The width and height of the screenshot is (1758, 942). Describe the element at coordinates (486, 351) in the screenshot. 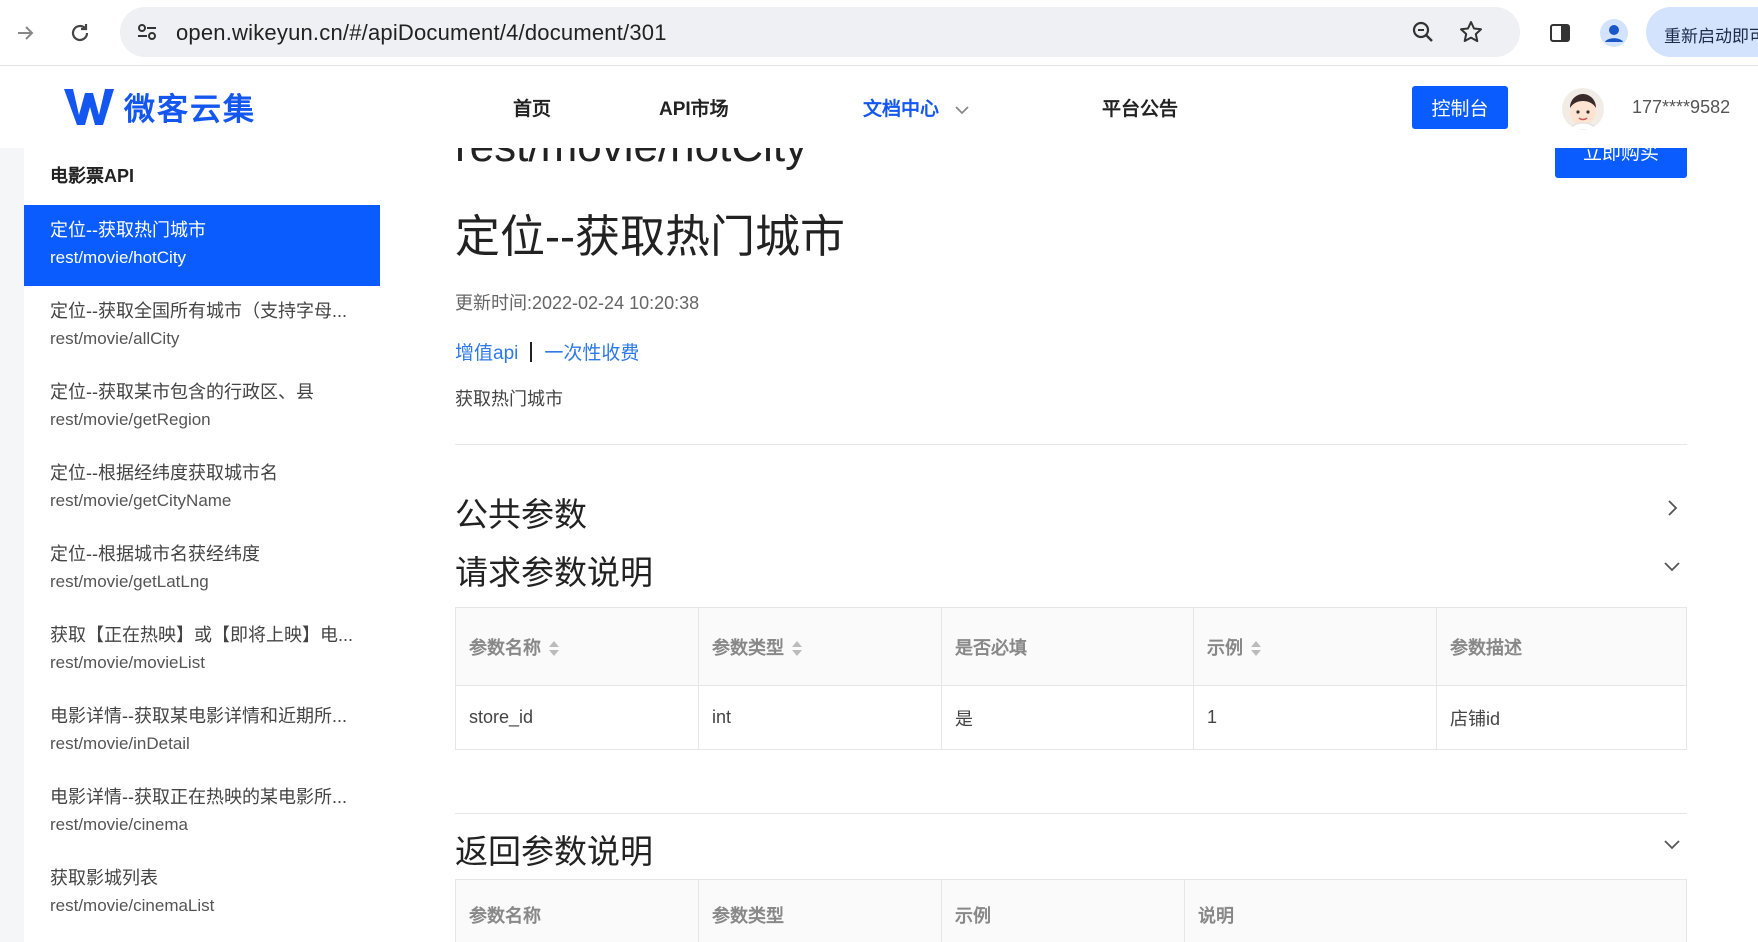

I see `tag-value-added: 增值api` at that location.